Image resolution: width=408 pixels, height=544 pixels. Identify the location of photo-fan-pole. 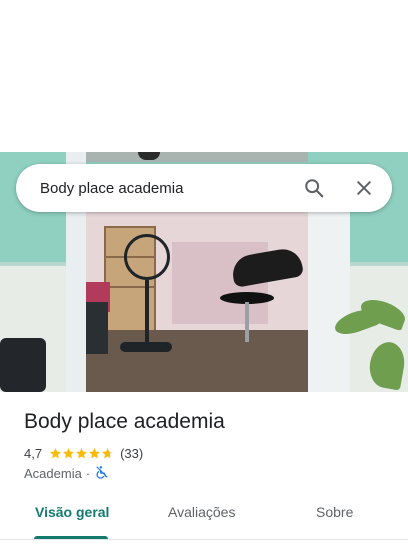
(147, 312).